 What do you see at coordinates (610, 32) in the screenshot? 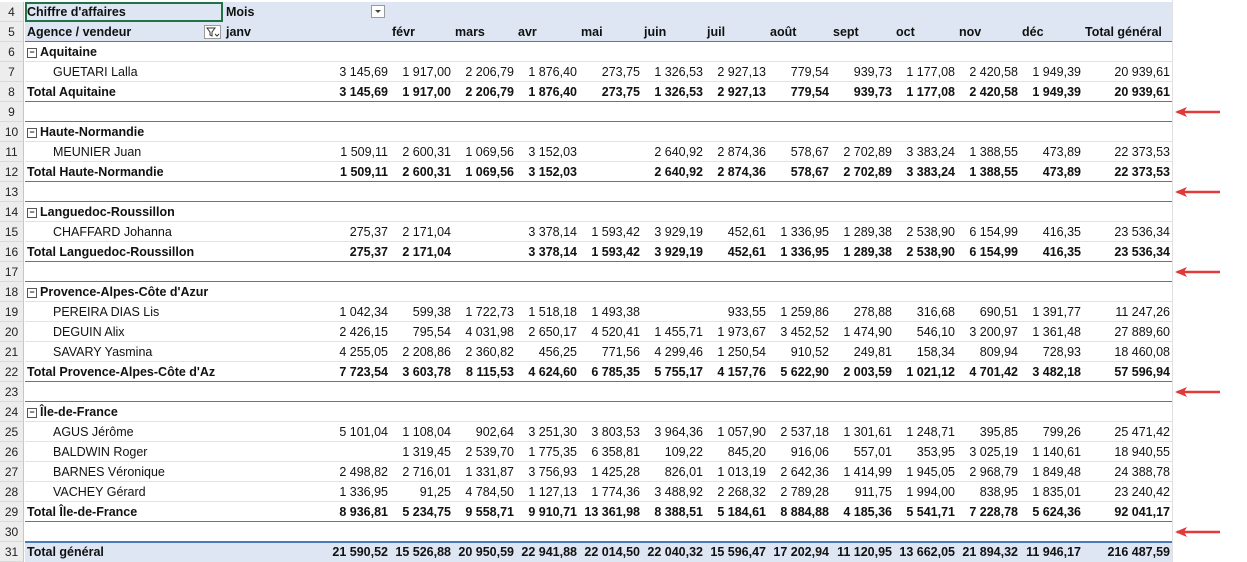
I see `month-header: mai` at bounding box center [610, 32].